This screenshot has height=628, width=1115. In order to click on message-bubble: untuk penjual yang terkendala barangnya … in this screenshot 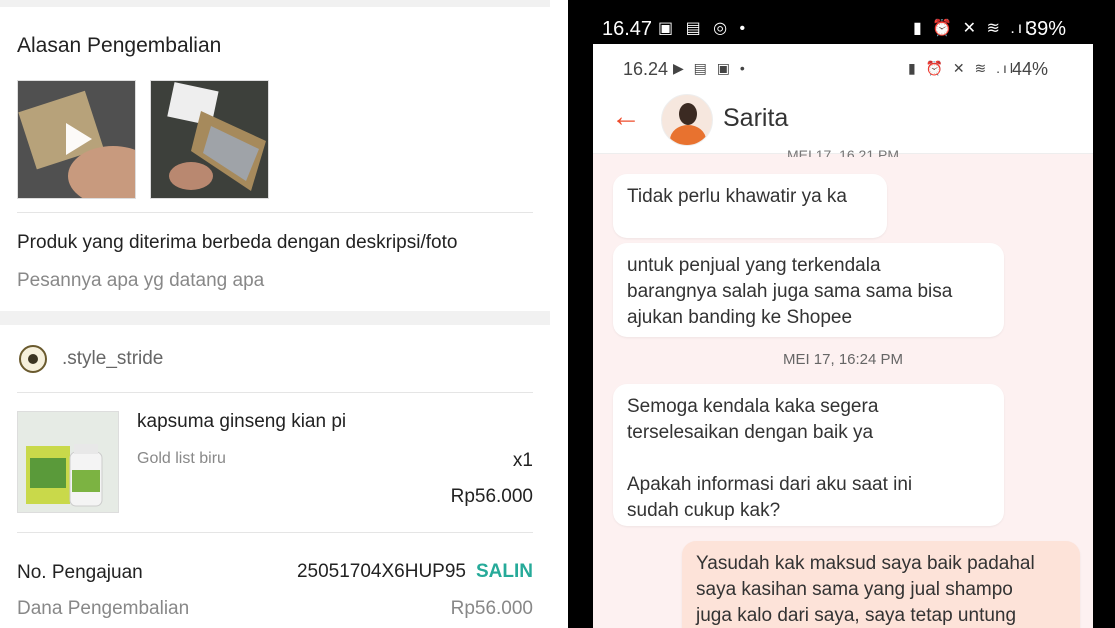, I will do `click(808, 290)`.